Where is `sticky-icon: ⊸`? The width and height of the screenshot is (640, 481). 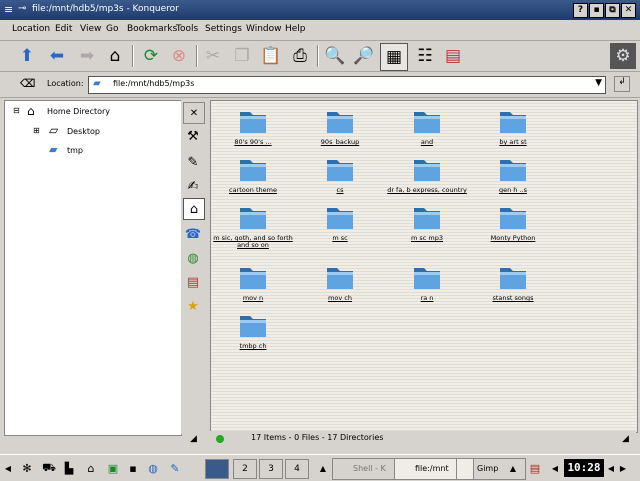 sticky-icon: ⊸ is located at coordinates (22, 8).